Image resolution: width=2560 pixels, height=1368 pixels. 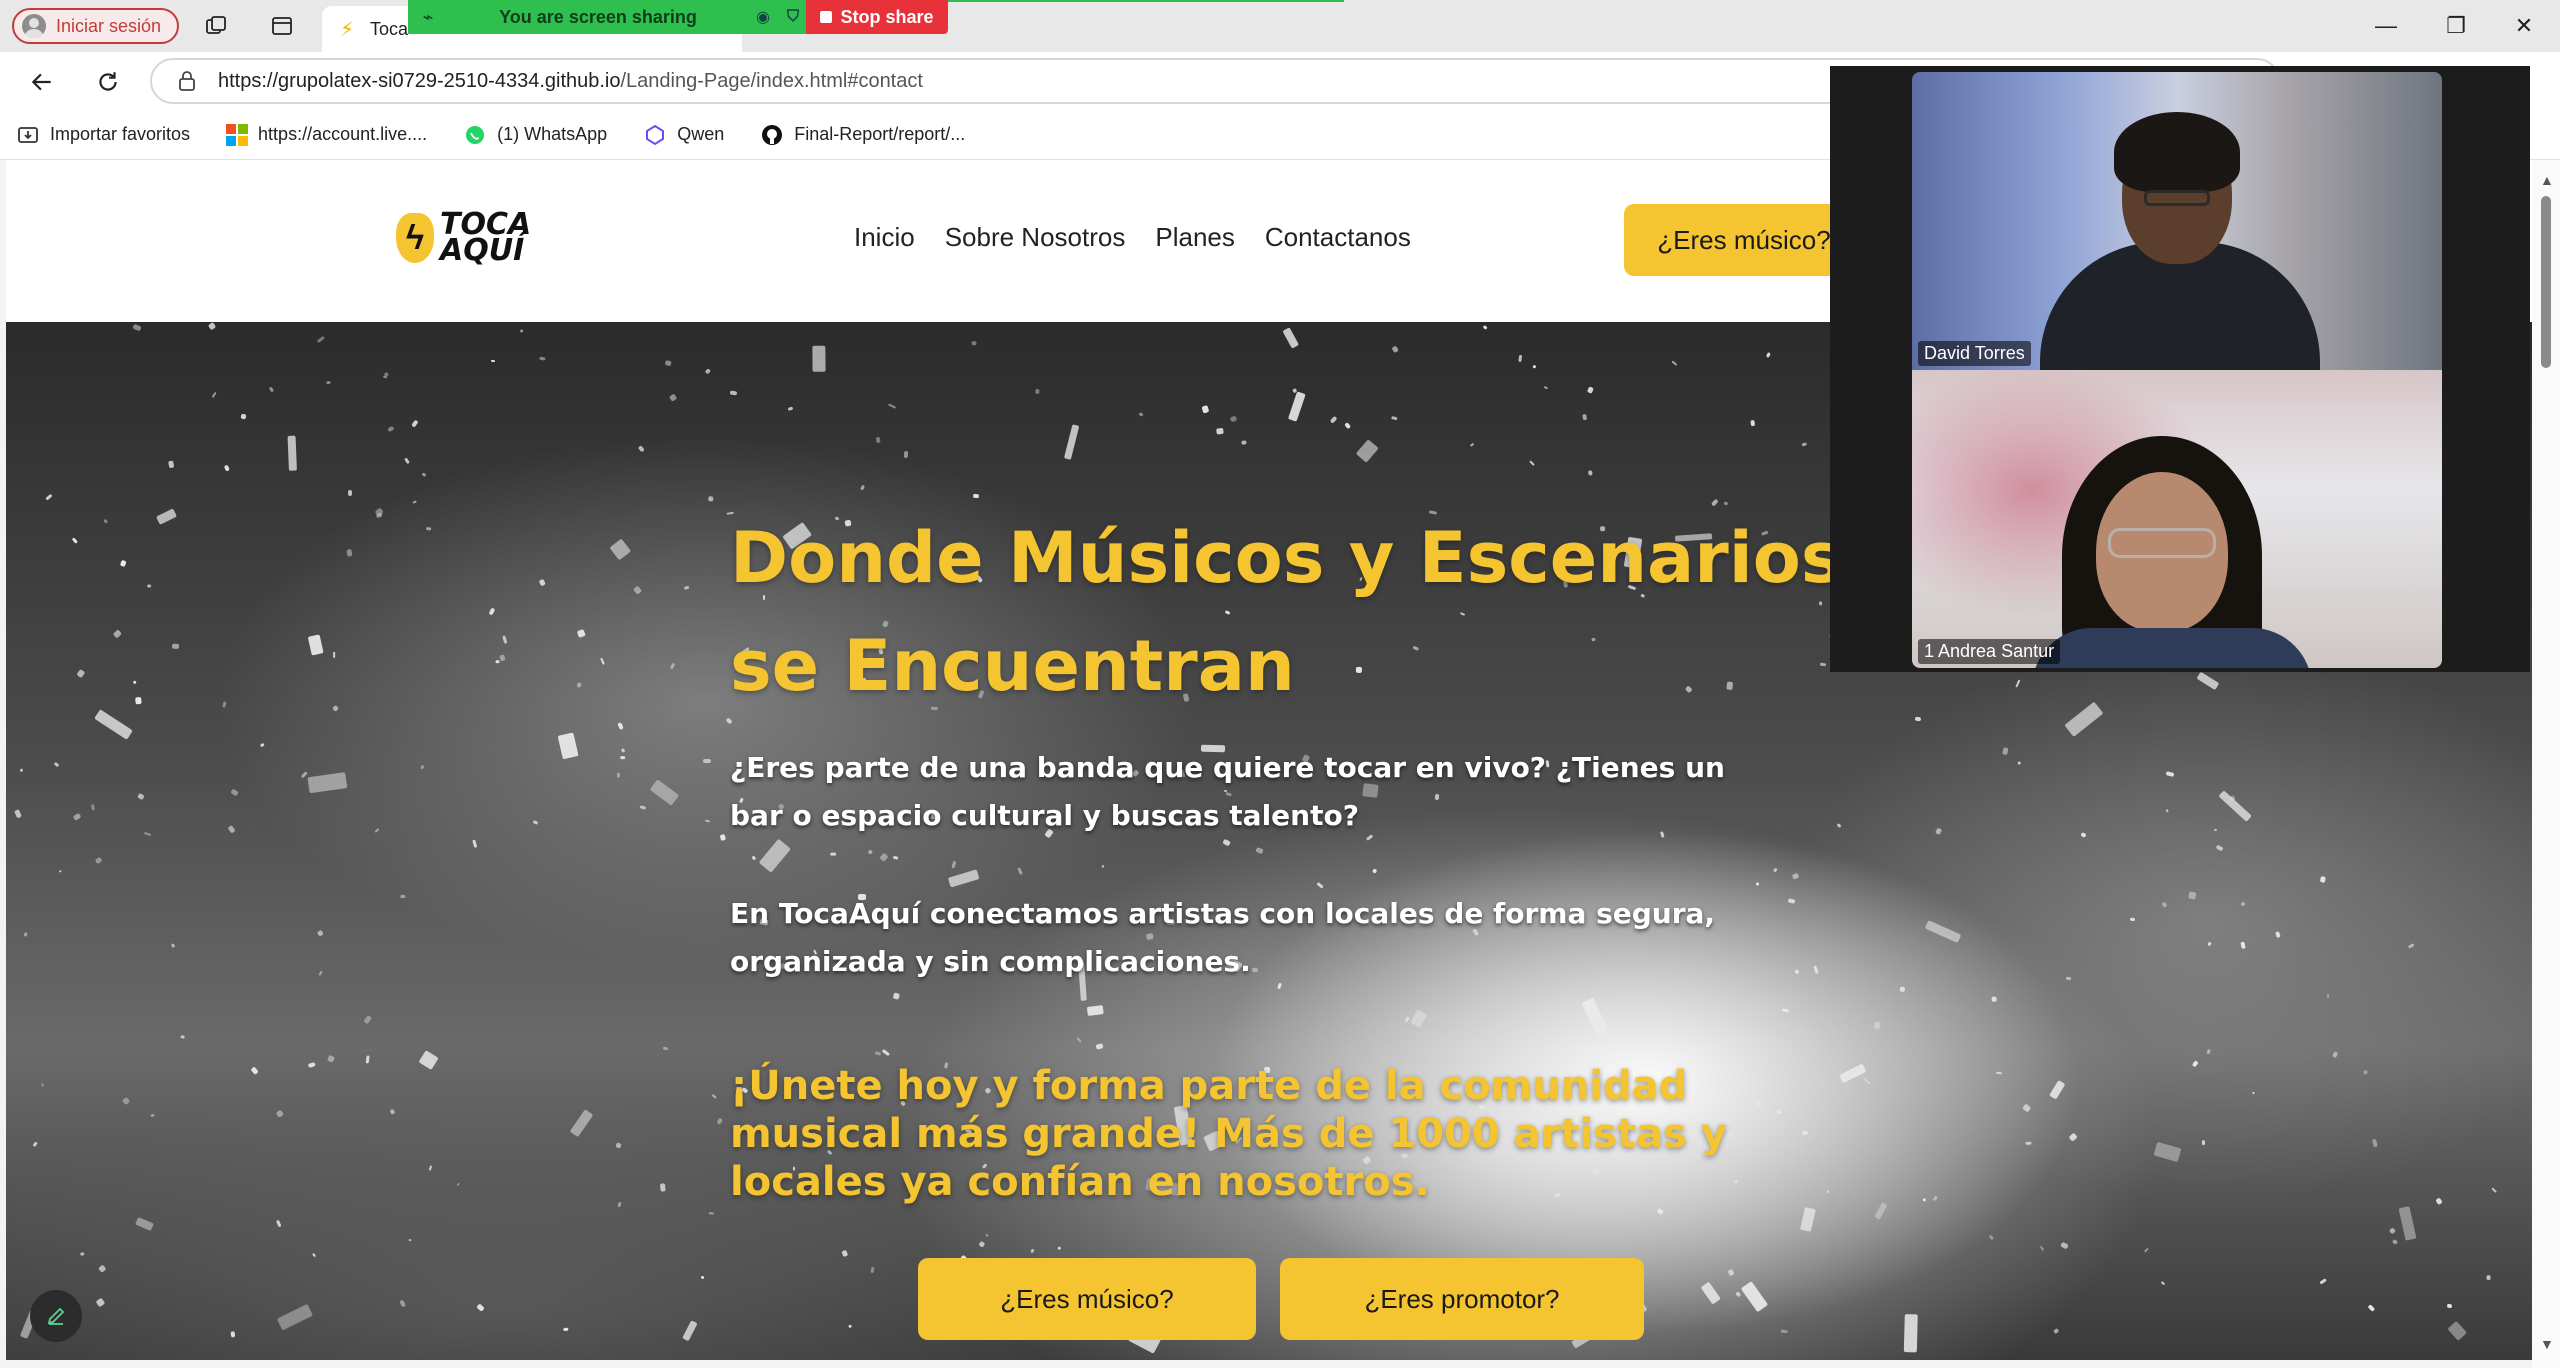 I want to click on nav-link-contactanos: Contactanos, so click(x=1338, y=237).